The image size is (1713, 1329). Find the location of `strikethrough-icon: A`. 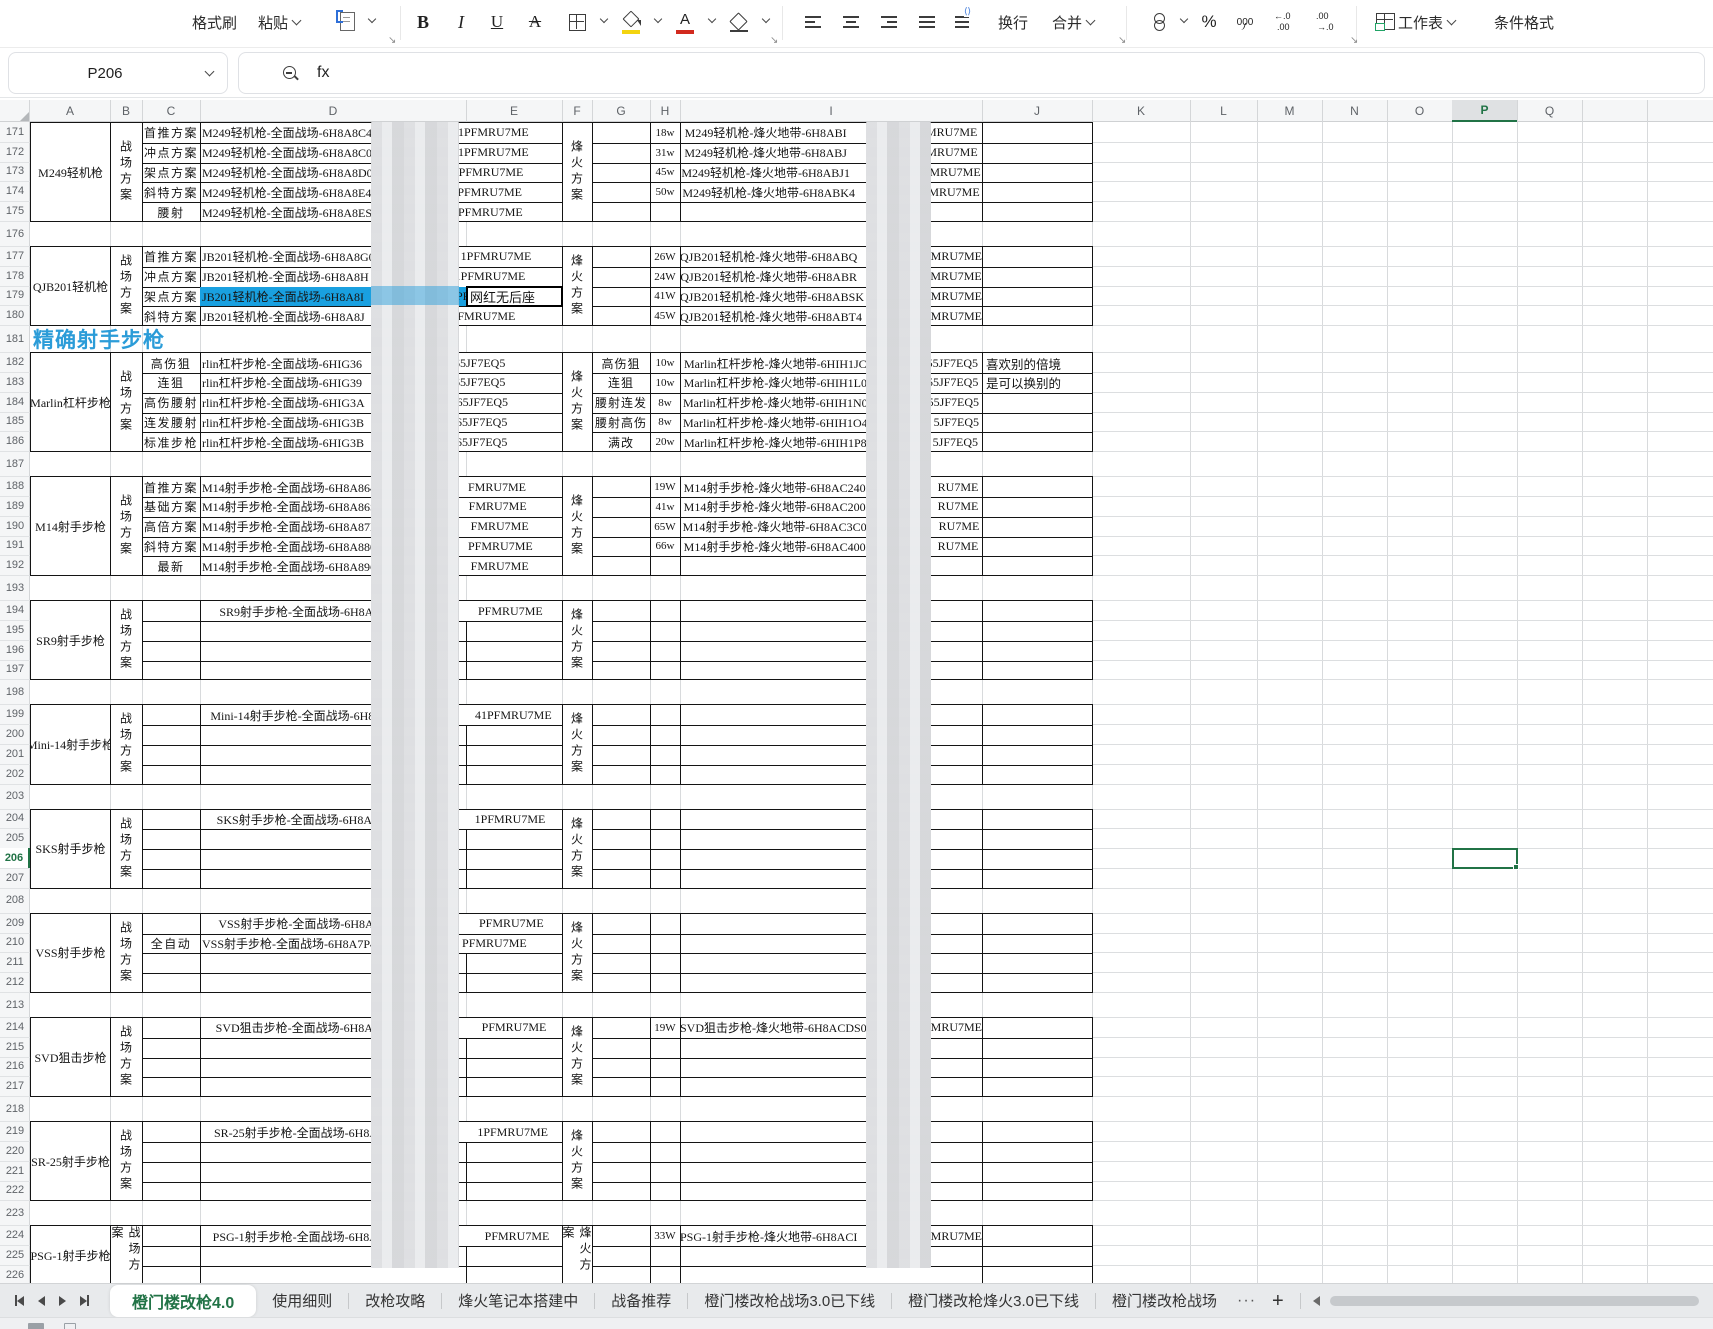

strikethrough-icon: A is located at coordinates (535, 22).